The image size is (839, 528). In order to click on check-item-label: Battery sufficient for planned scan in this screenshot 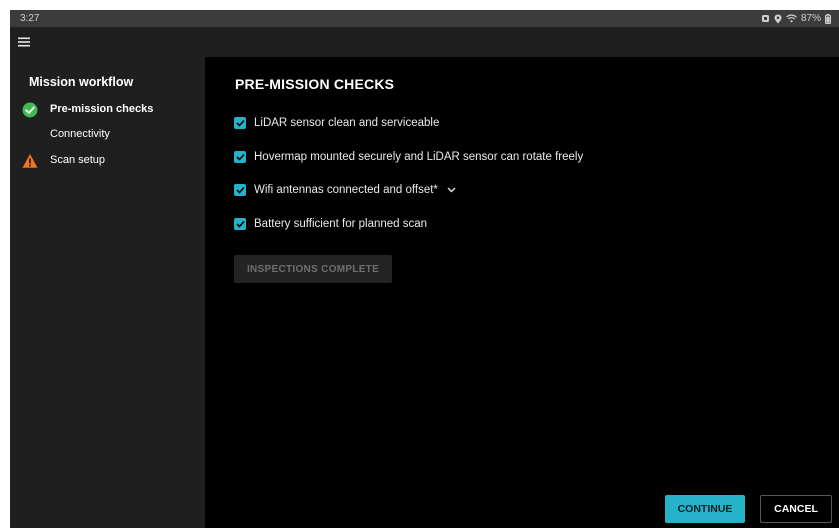, I will do `click(341, 224)`.